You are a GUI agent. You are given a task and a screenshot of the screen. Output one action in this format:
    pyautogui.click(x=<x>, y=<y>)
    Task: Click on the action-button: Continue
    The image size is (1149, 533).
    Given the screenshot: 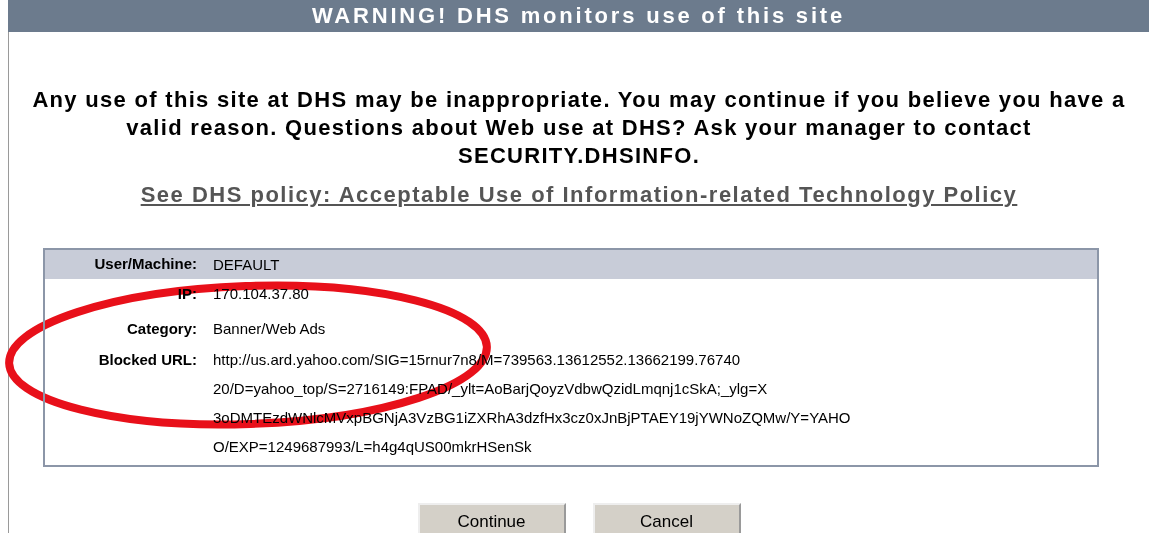 What is the action you would take?
    pyautogui.click(x=491, y=518)
    